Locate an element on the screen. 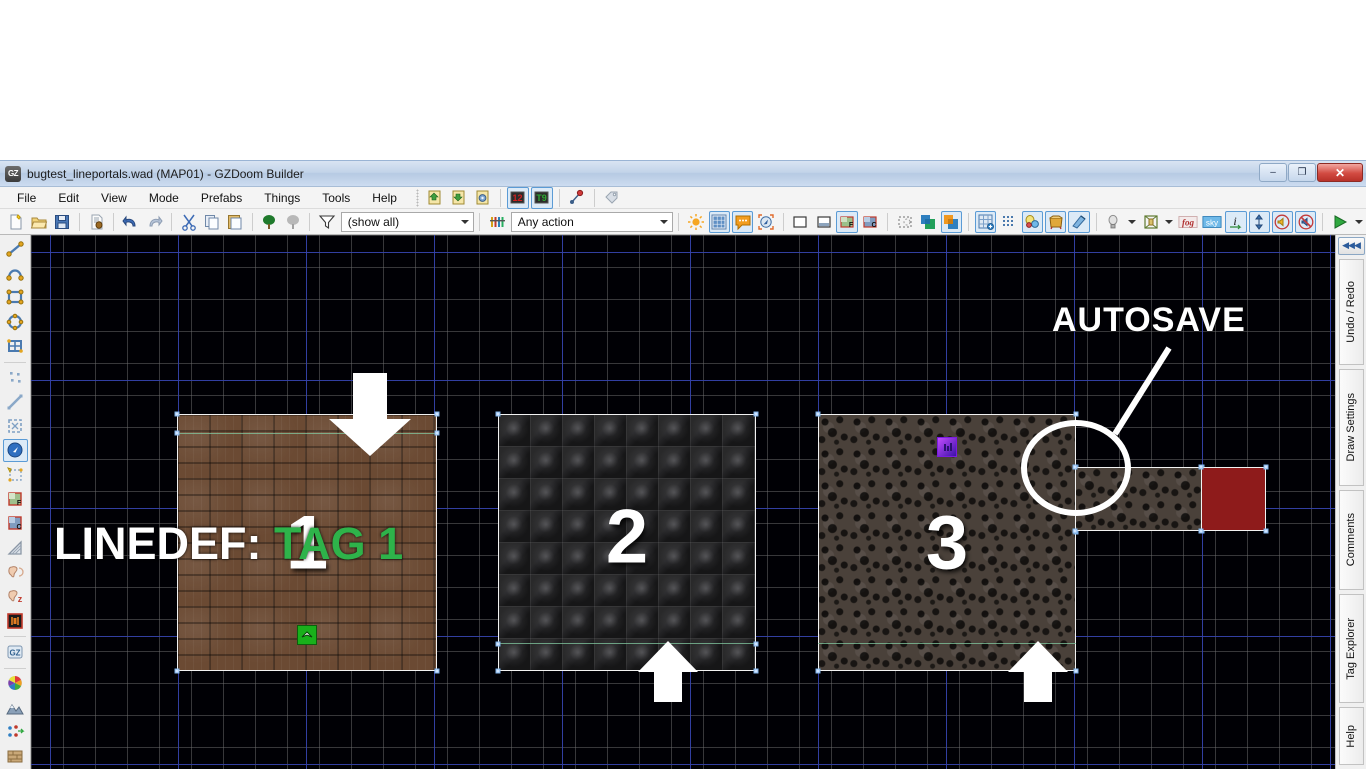 The image size is (1366, 769). menu-item-file: File is located at coordinates (26, 198).